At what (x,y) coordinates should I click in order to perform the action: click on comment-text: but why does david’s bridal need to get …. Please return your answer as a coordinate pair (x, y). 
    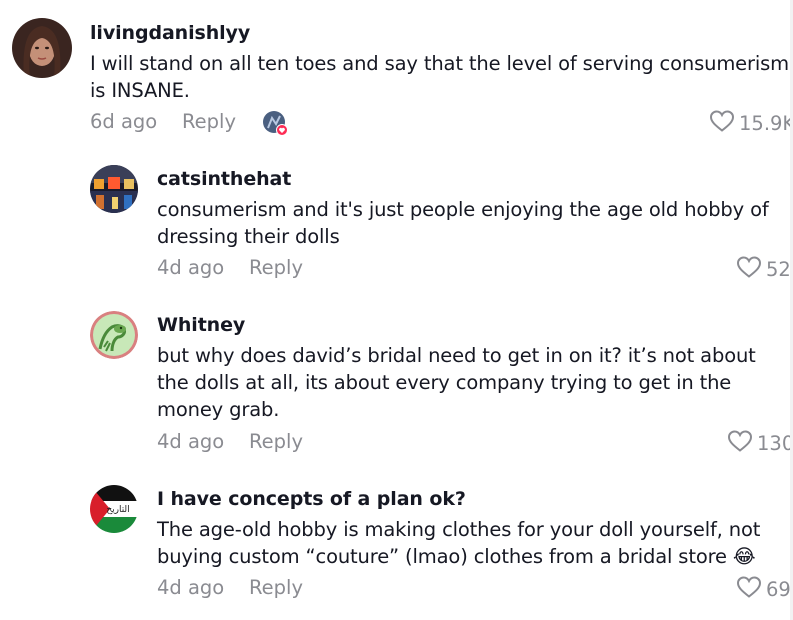
    Looking at the image, I should click on (472, 382).